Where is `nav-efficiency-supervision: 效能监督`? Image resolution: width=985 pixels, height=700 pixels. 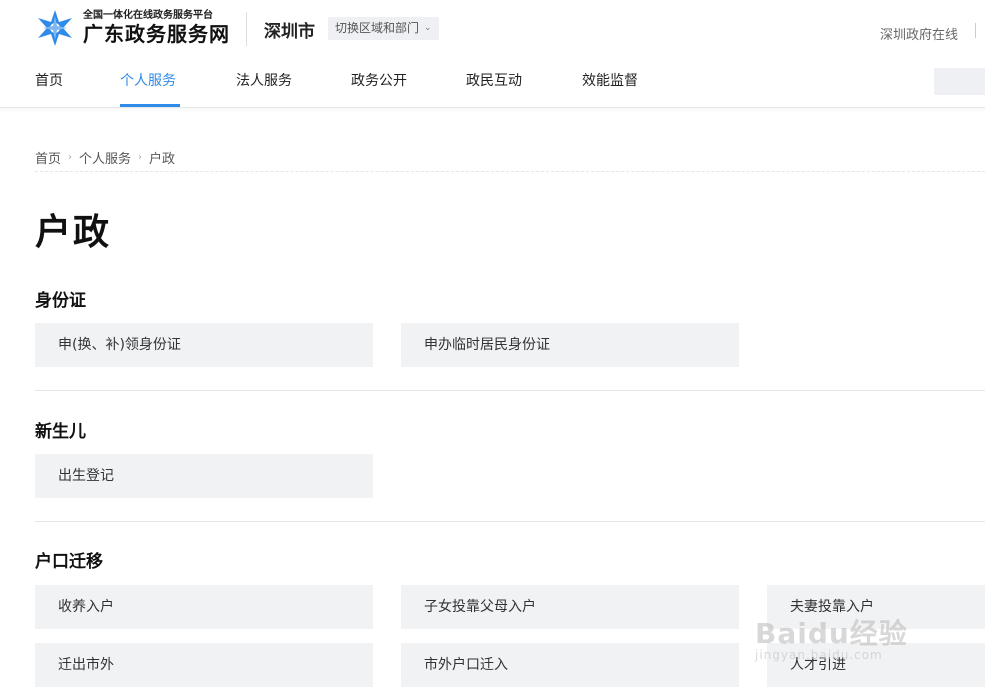 nav-efficiency-supervision: 效能监督 is located at coordinates (622, 85).